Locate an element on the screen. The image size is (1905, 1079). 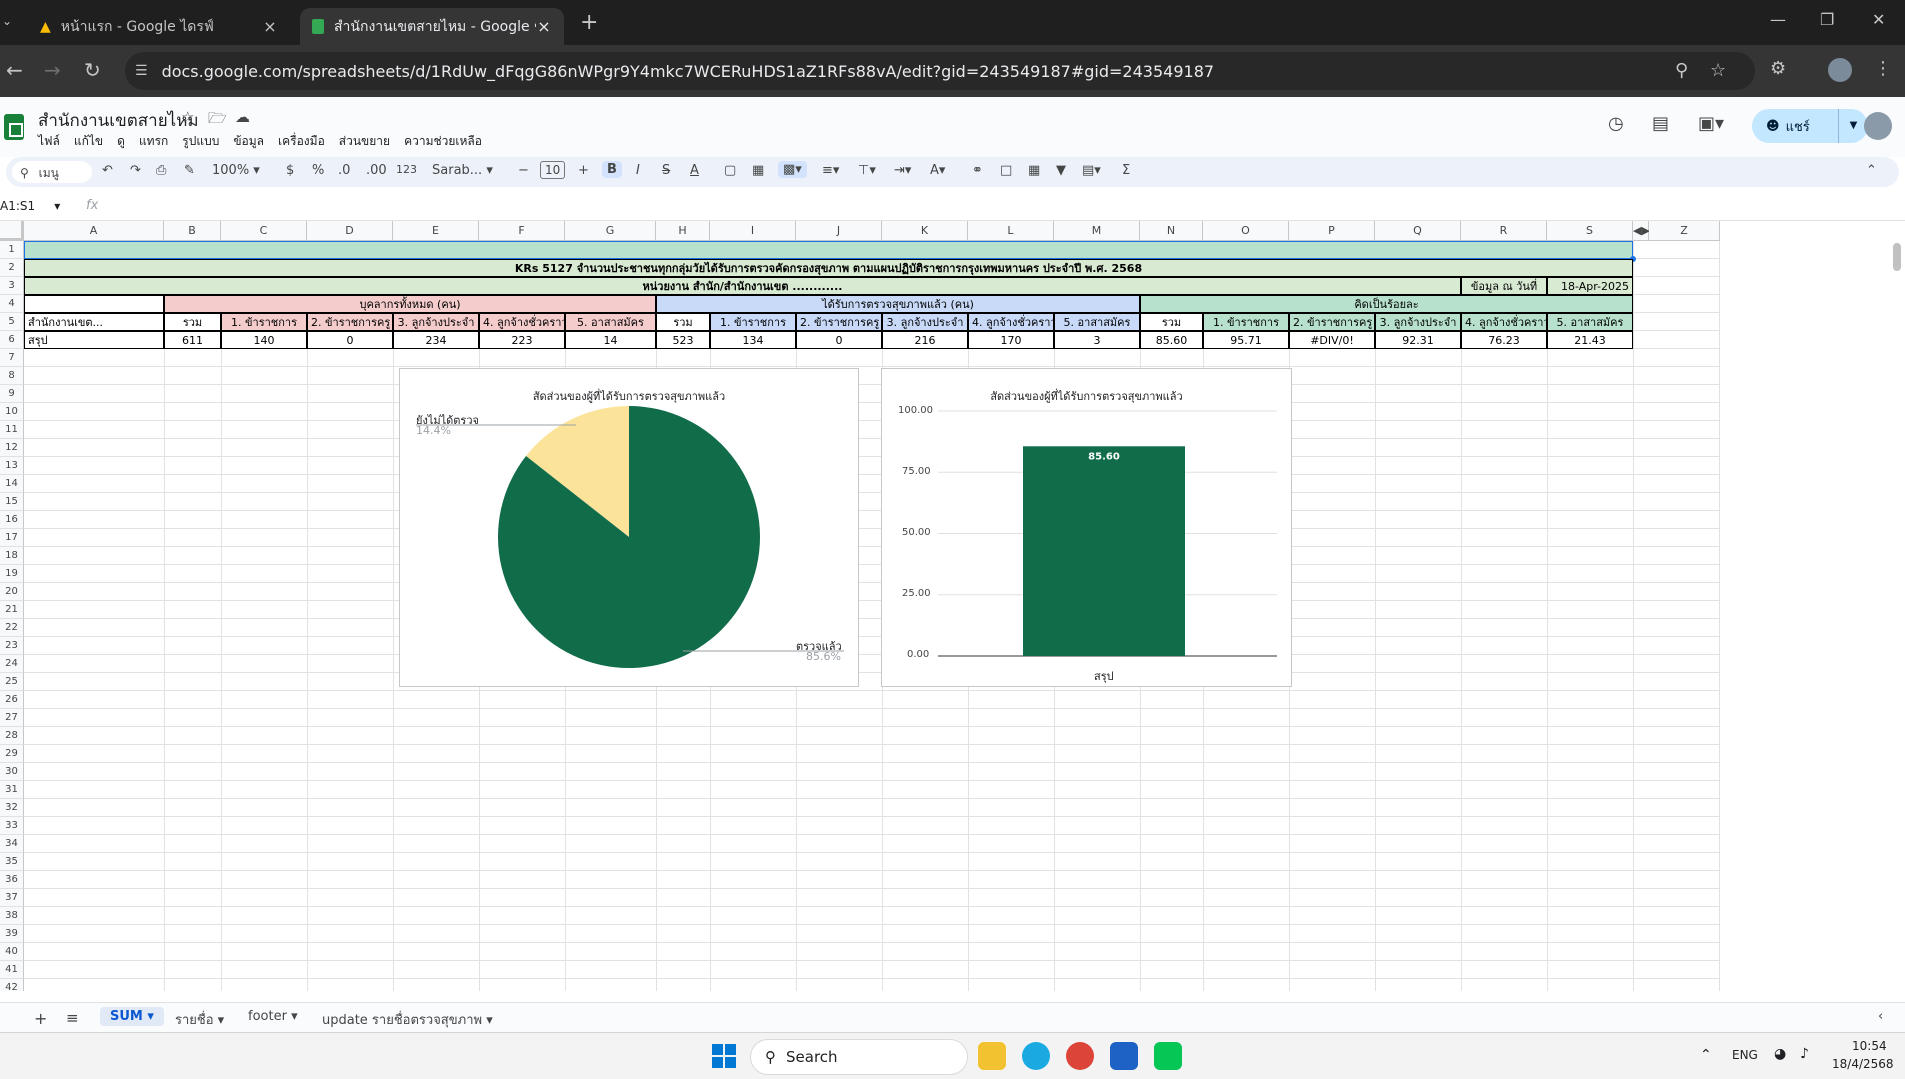
summary-cell: 223 is located at coordinates (522, 340).